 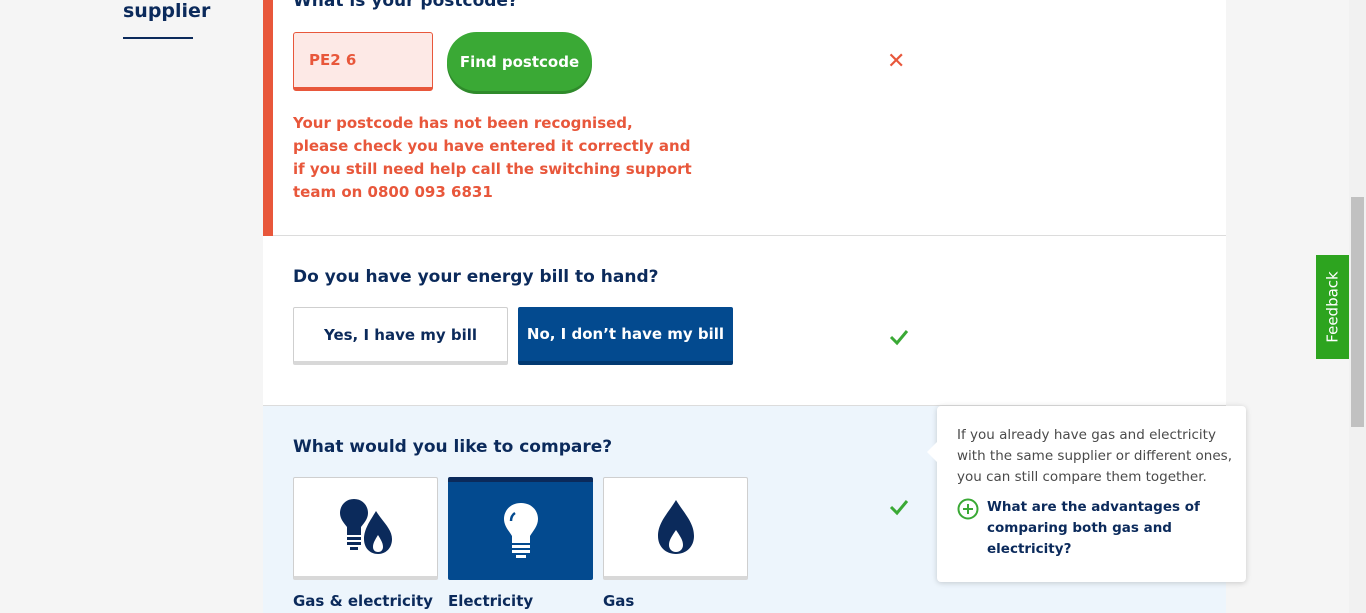 What do you see at coordinates (625, 336) in the screenshot?
I see `no-bill-button: No, I don’t have my bill` at bounding box center [625, 336].